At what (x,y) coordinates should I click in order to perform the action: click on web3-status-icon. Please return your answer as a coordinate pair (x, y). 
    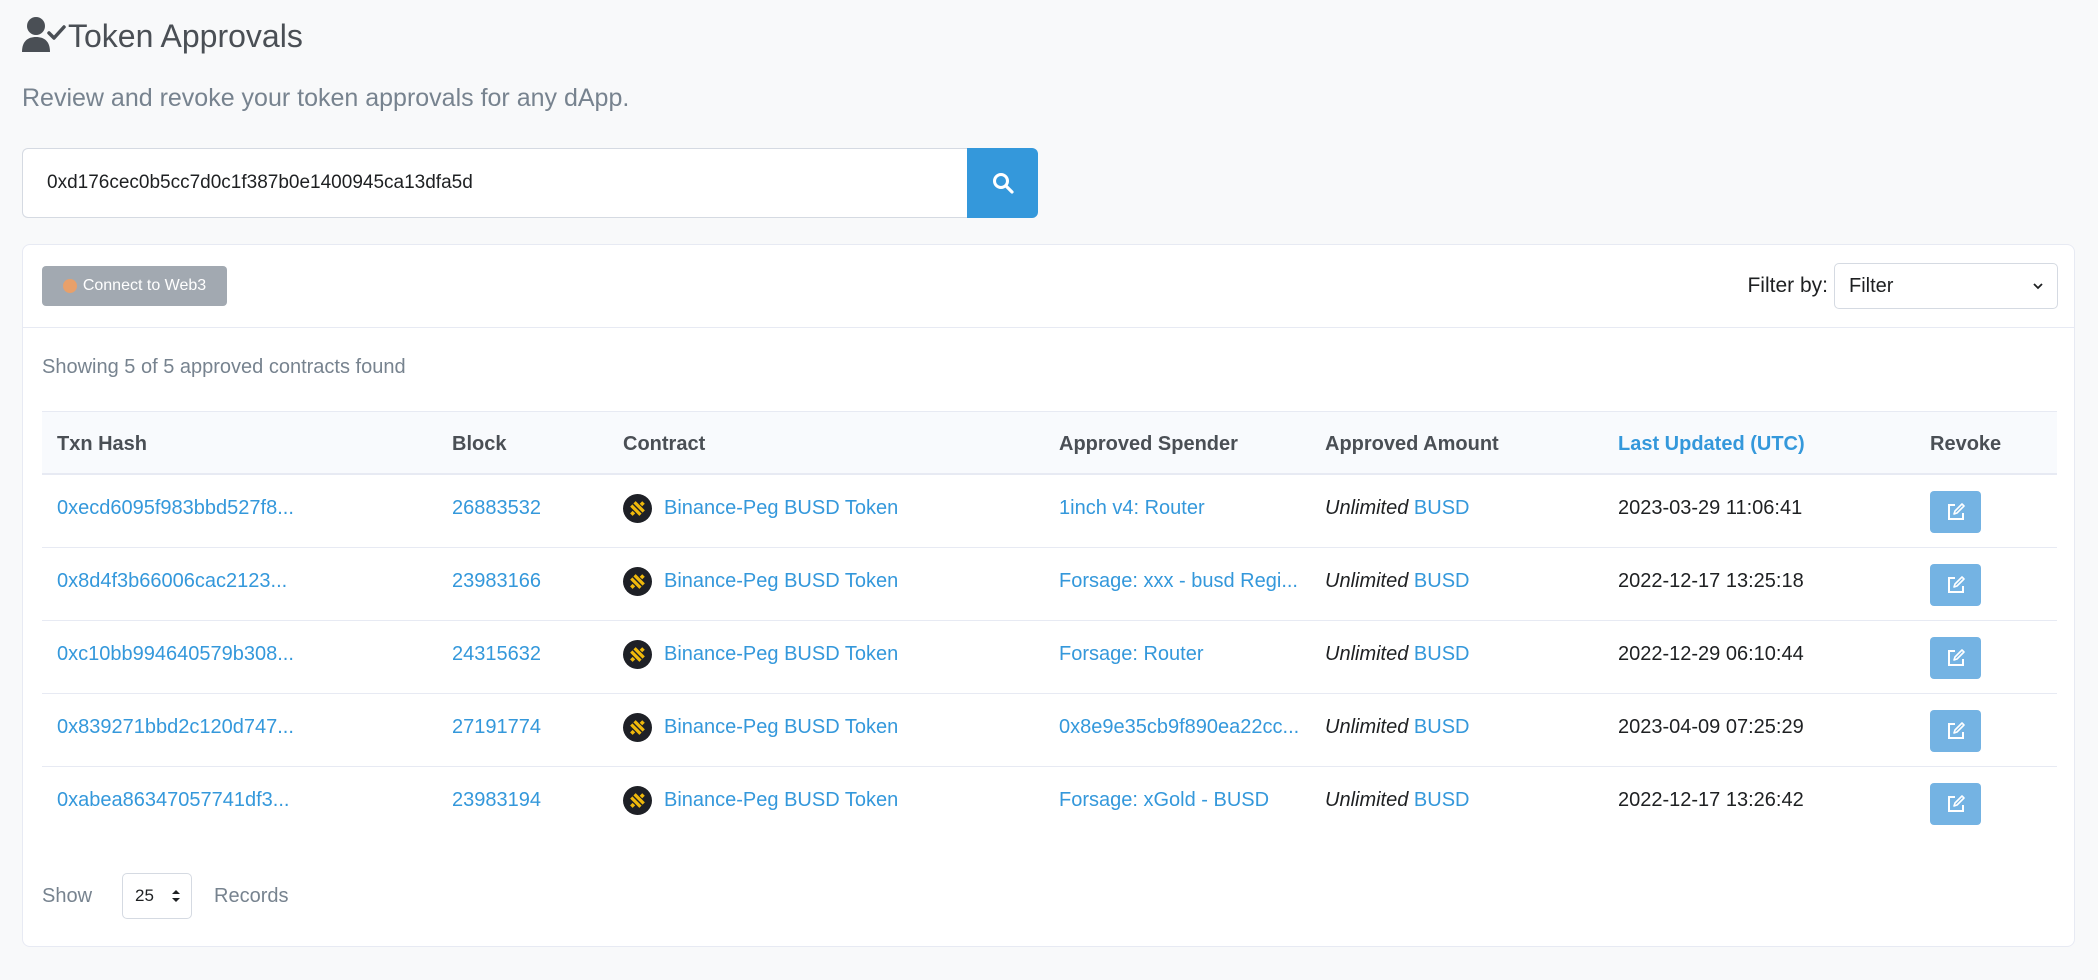
    Looking at the image, I should click on (69, 286).